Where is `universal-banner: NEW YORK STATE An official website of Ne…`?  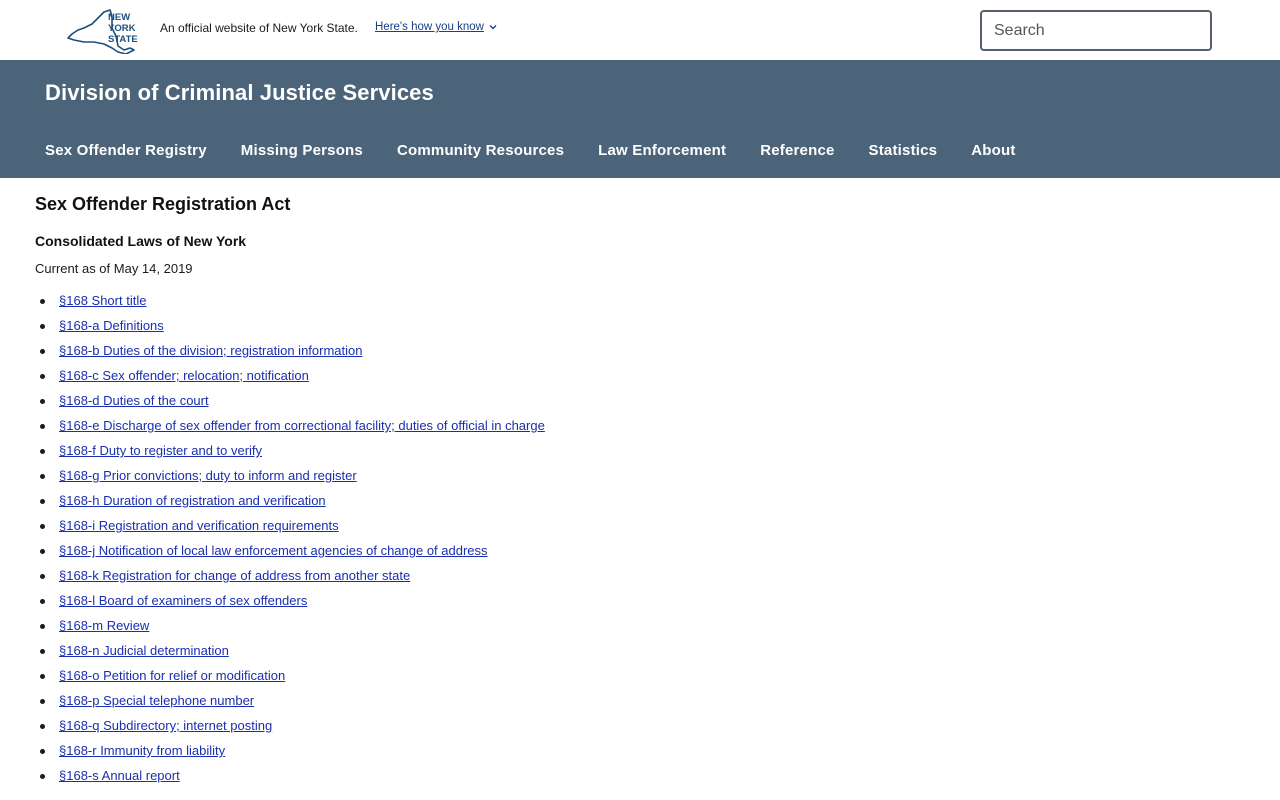 universal-banner: NEW YORK STATE An official website of Ne… is located at coordinates (640, 30).